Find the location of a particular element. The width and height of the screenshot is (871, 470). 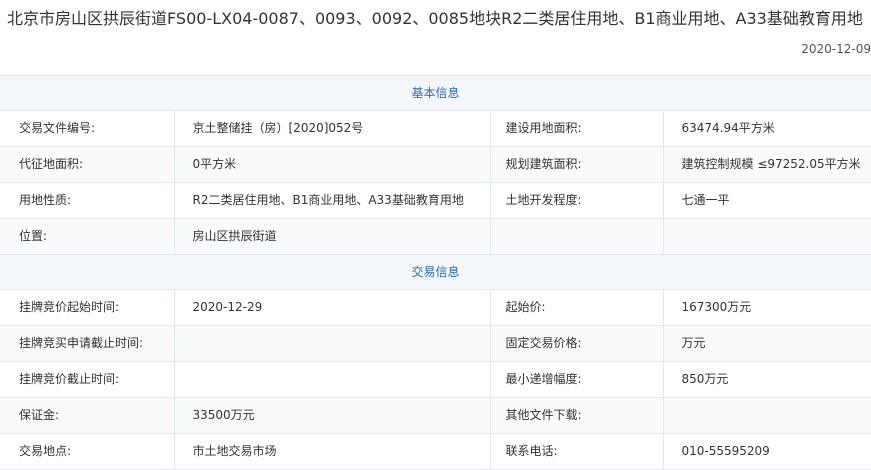

field-label: 规划建筑面积: is located at coordinates (576, 164).